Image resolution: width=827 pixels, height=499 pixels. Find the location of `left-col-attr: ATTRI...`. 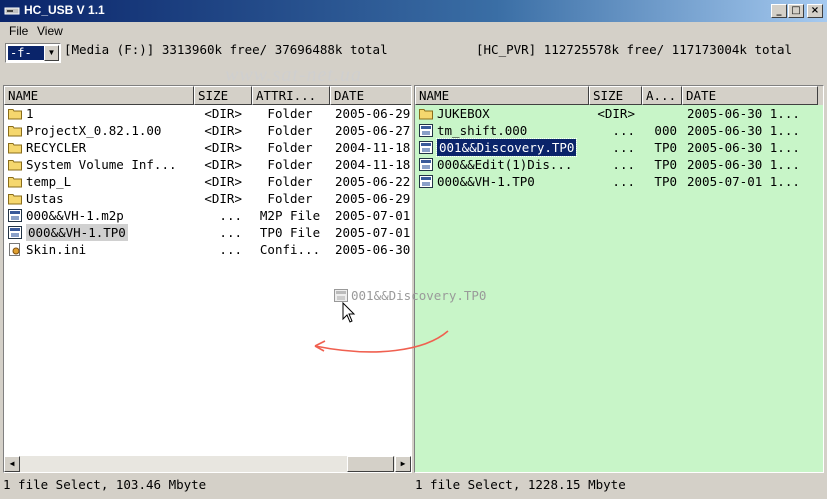

left-col-attr: ATTRI... is located at coordinates (291, 95).